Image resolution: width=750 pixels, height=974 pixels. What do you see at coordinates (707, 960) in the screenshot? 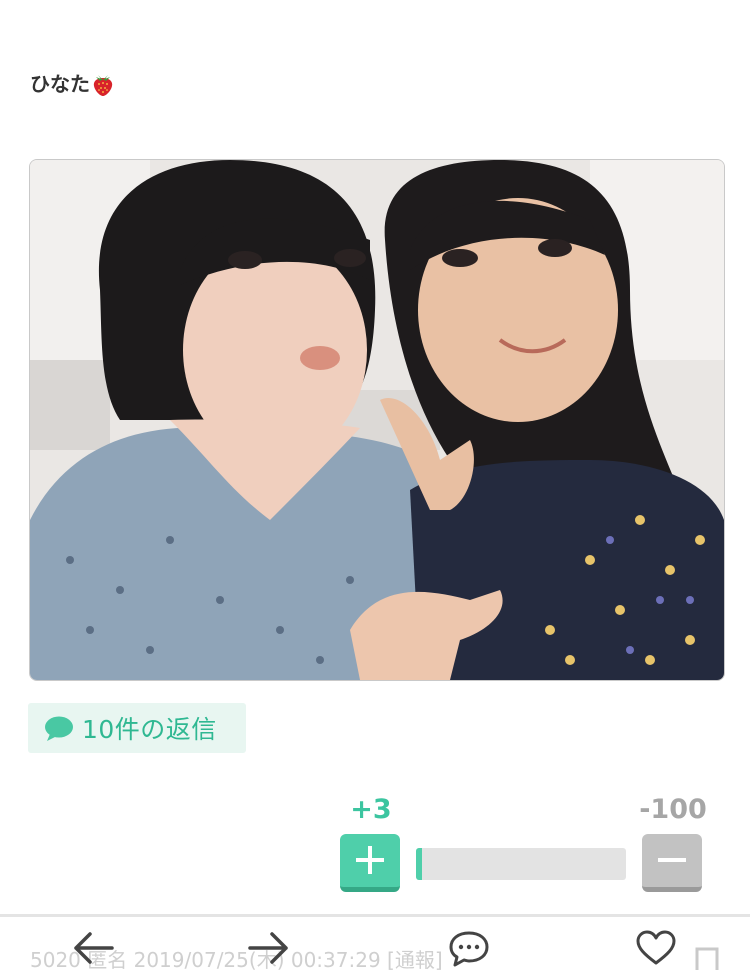
I see `bookmark-icon` at bounding box center [707, 960].